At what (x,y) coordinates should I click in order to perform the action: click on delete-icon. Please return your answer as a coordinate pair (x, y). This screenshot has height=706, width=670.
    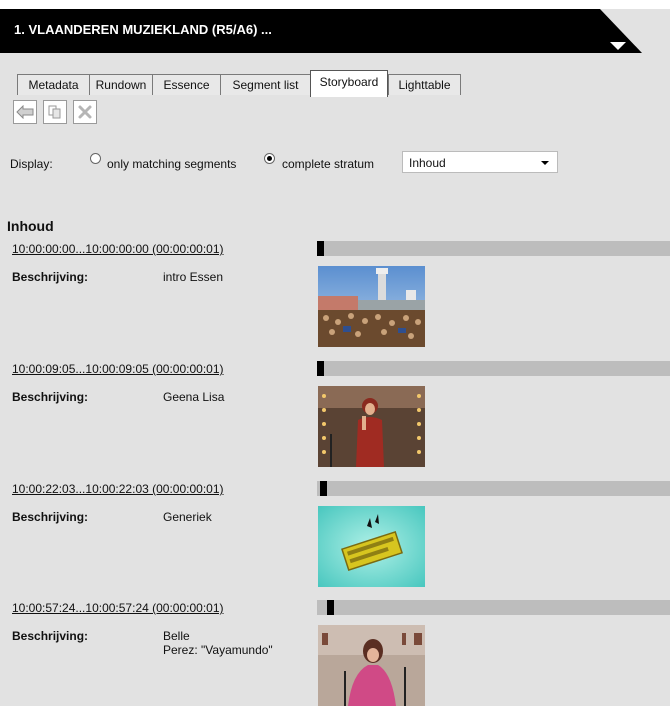
    Looking at the image, I should click on (85, 112).